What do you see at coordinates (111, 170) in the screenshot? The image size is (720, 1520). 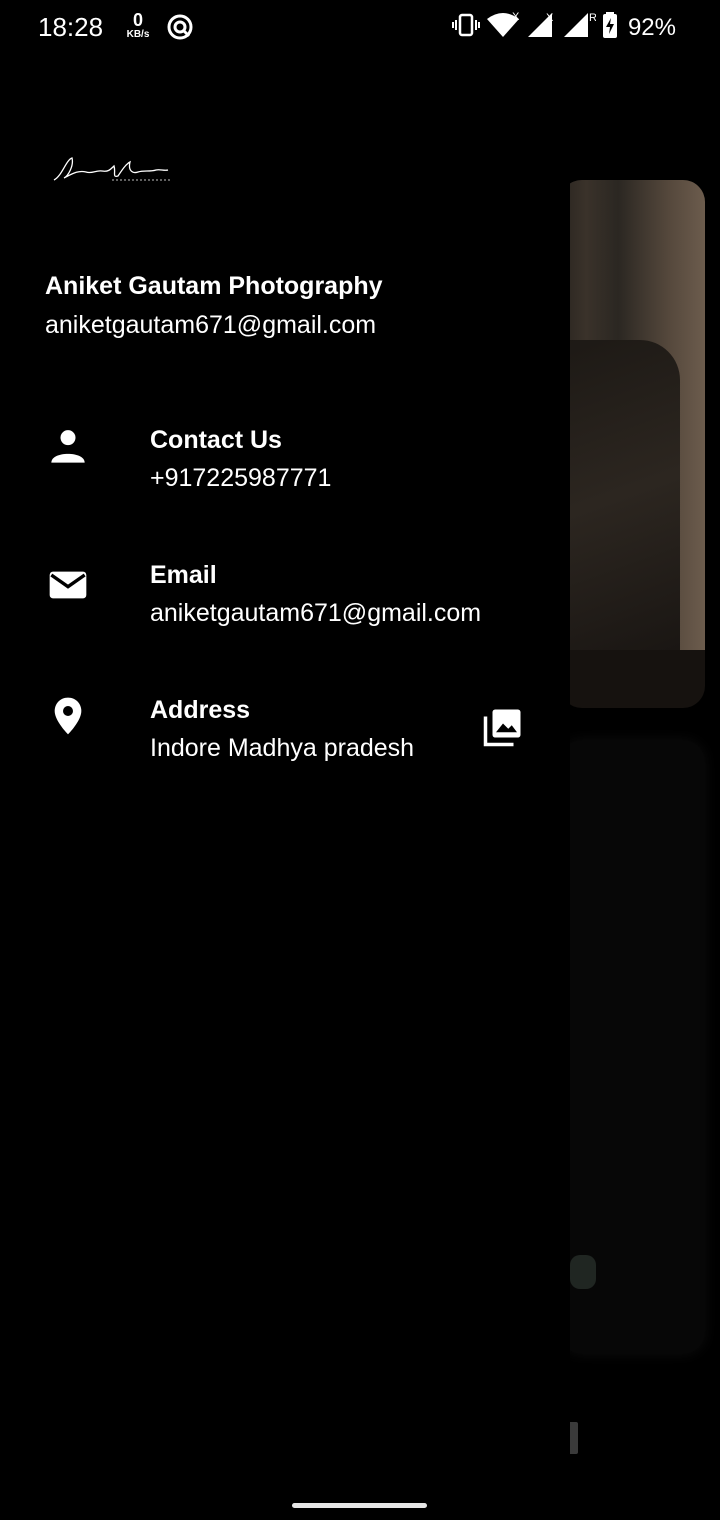 I see `signature-logo` at bounding box center [111, 170].